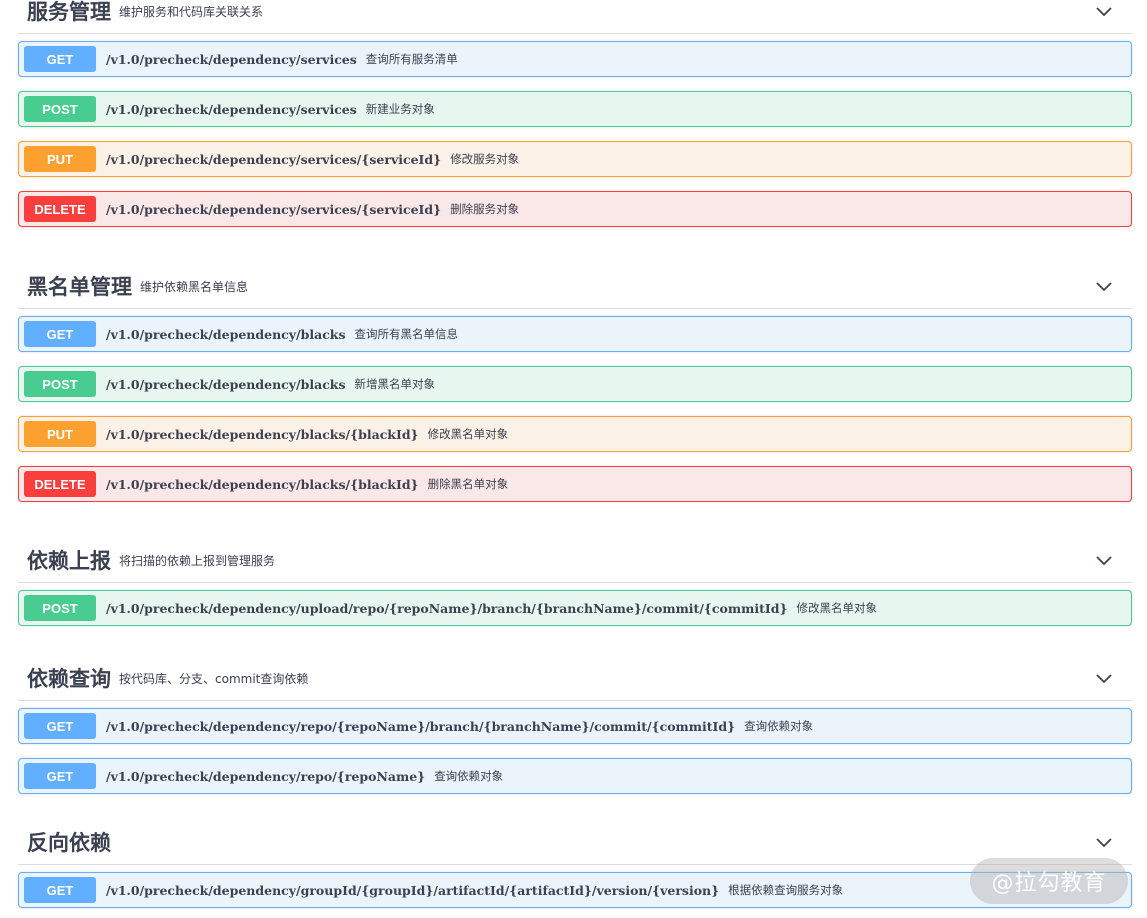 Image resolution: width=1147 pixels, height=918 pixels. What do you see at coordinates (485, 209) in the screenshot?
I see `operation-summary: 删除服务对象` at bounding box center [485, 209].